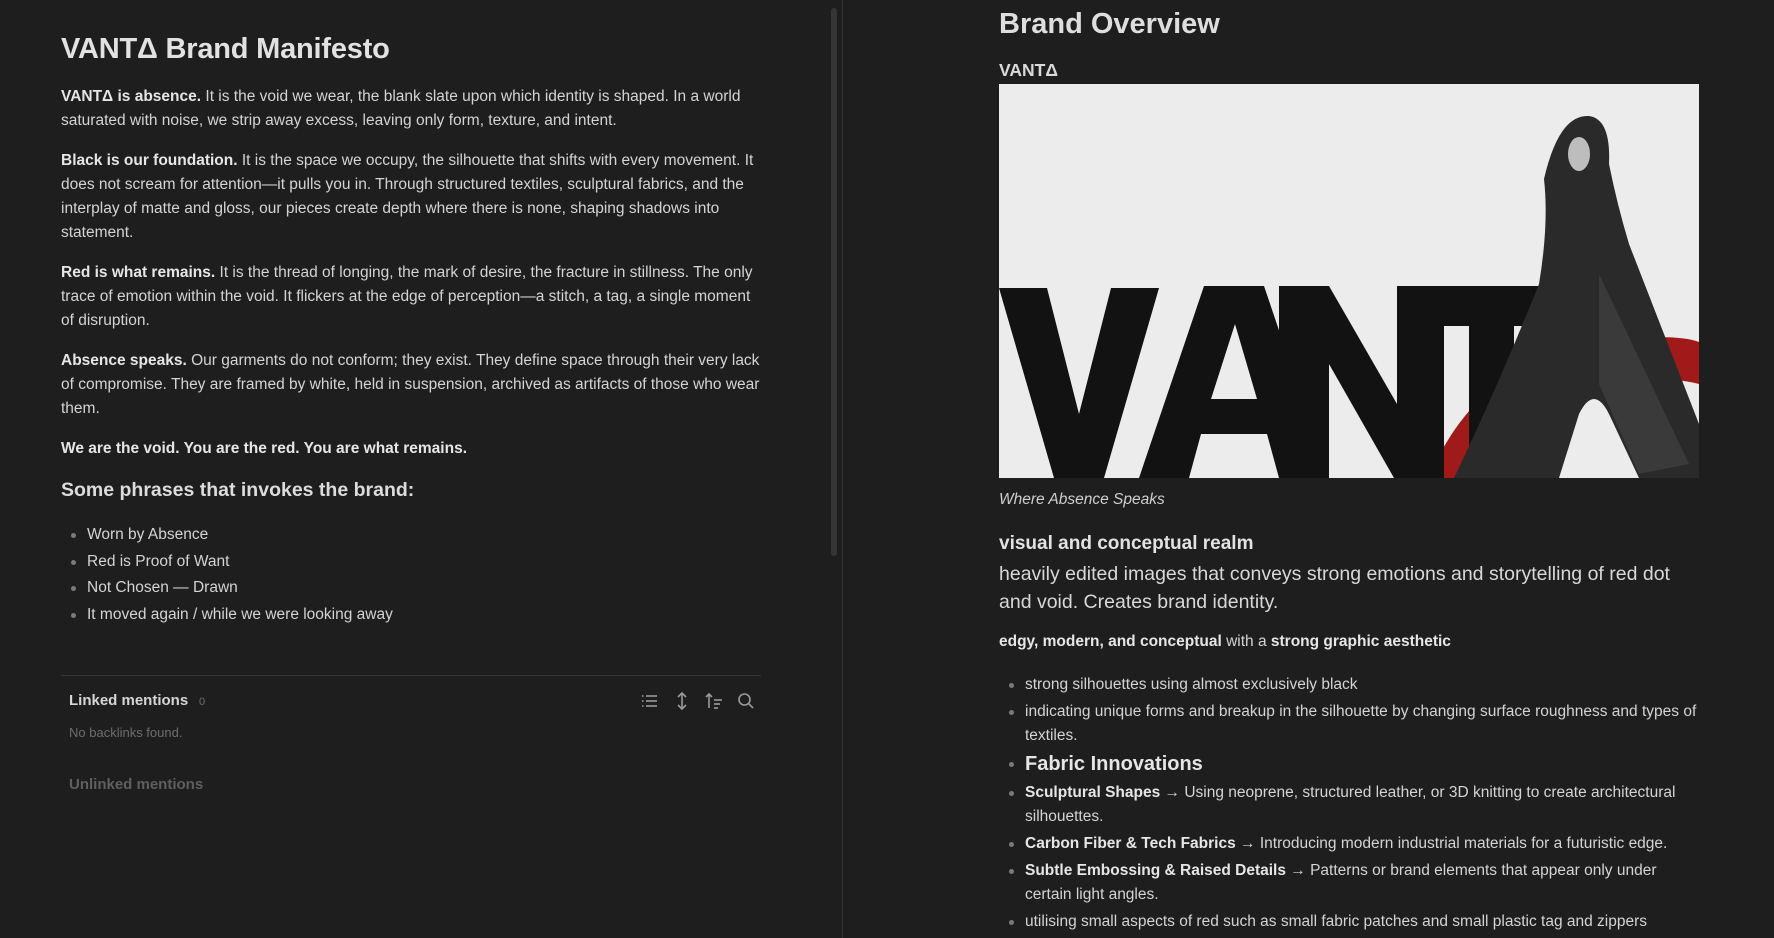 This screenshot has height=938, width=1774. I want to click on list-item: Worn by Absence, so click(227, 535).